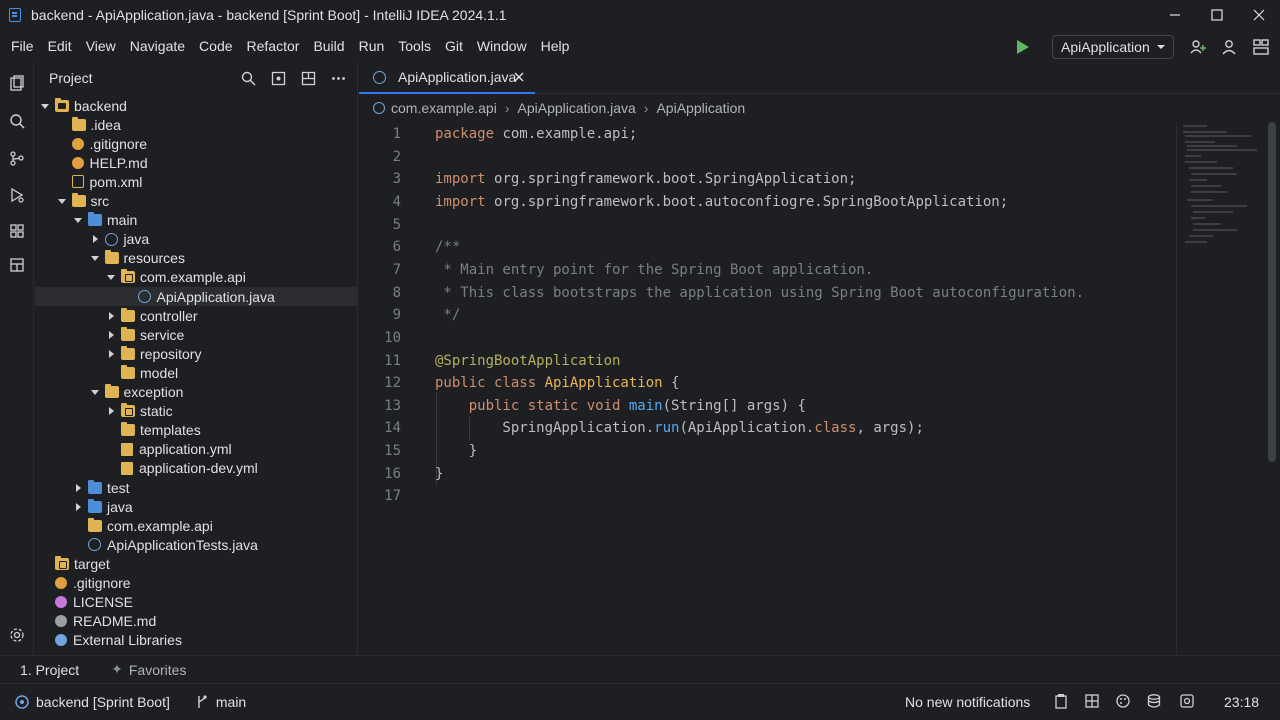  What do you see at coordinates (17, 195) in the screenshot?
I see `run-debug-tool-icon` at bounding box center [17, 195].